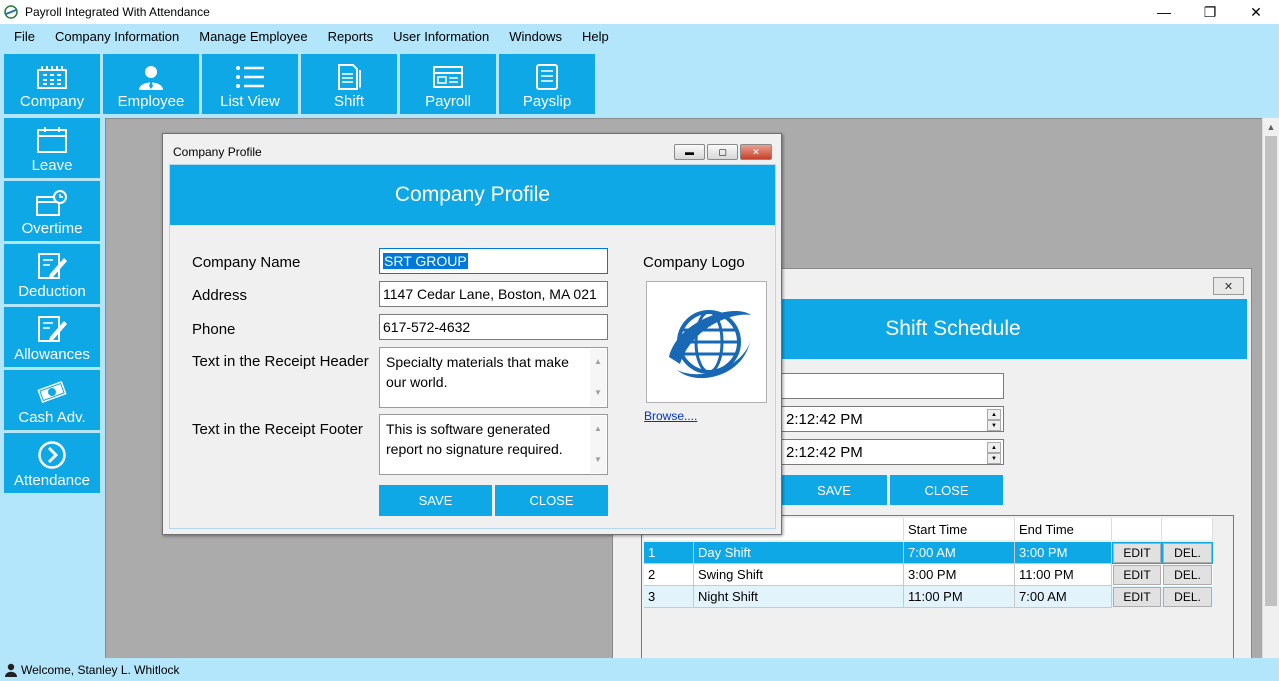 This screenshot has height=681, width=1279. Describe the element at coordinates (351, 36) in the screenshot. I see `menu-reports: Reports` at that location.